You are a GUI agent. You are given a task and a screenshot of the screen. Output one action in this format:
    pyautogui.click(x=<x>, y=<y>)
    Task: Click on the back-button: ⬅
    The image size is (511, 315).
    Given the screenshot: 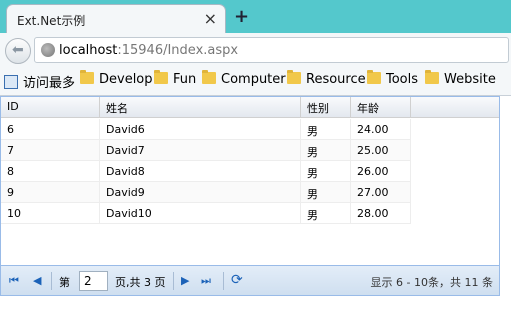 What is the action you would take?
    pyautogui.click(x=18, y=51)
    